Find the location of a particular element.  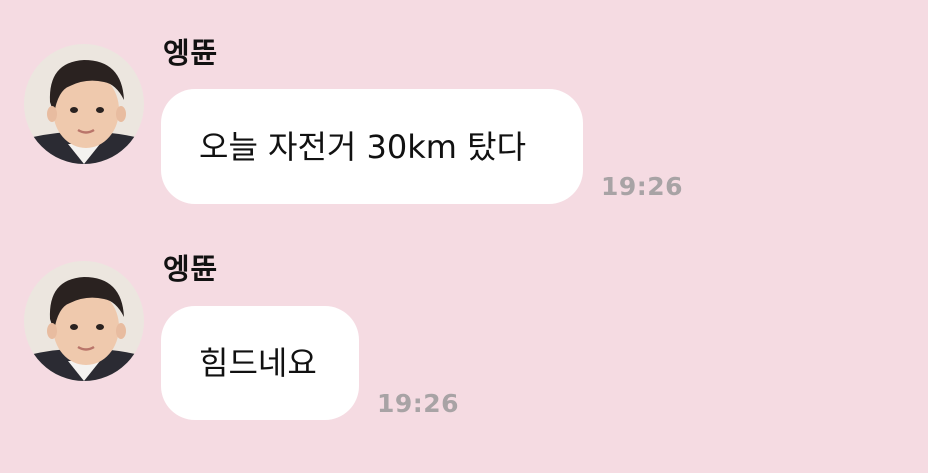

message-bubble: 오늘 자전거 30km 탔다 is located at coordinates (372, 146).